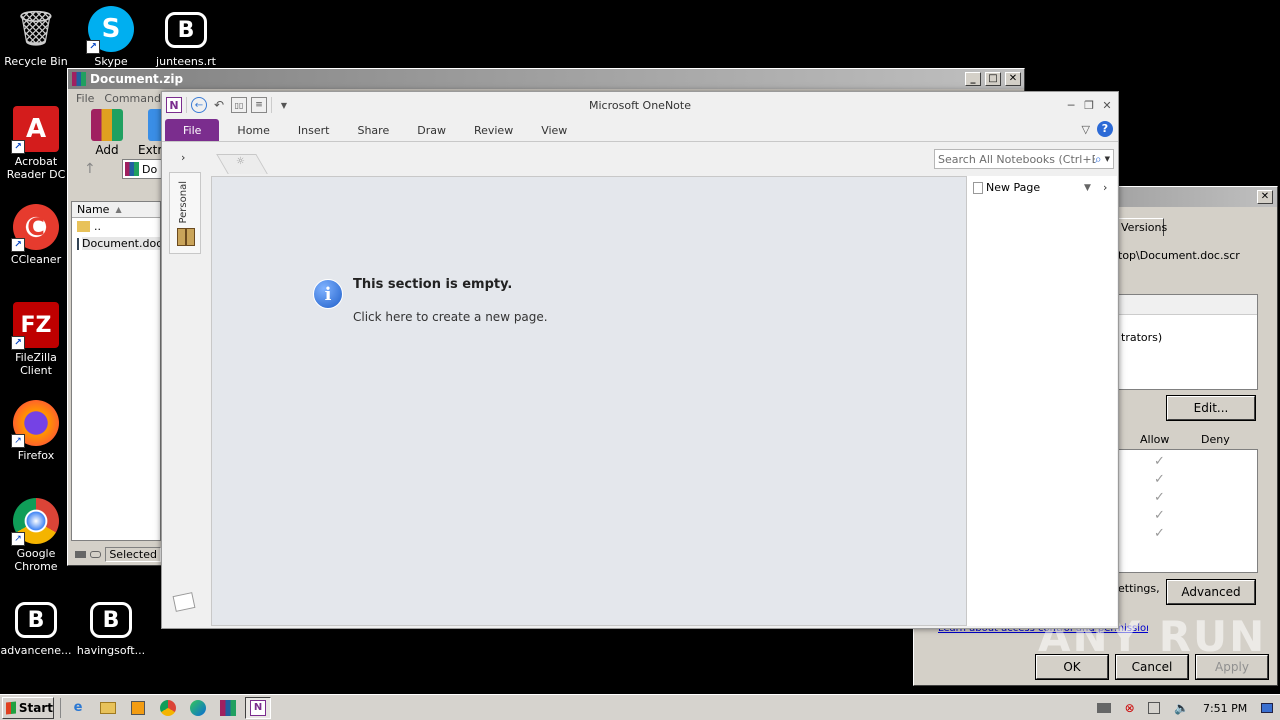  What do you see at coordinates (1086, 129) in the screenshot?
I see `ribbon-expand-icon: ▽` at bounding box center [1086, 129].